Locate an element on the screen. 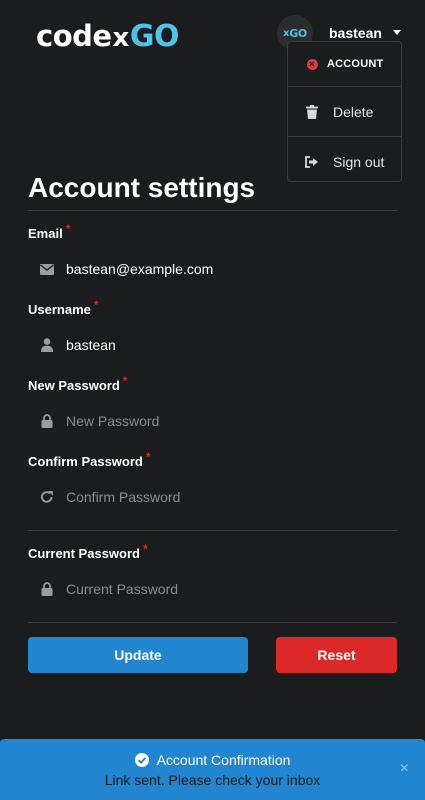  menu-item-delete-label: Delete is located at coordinates (353, 111).